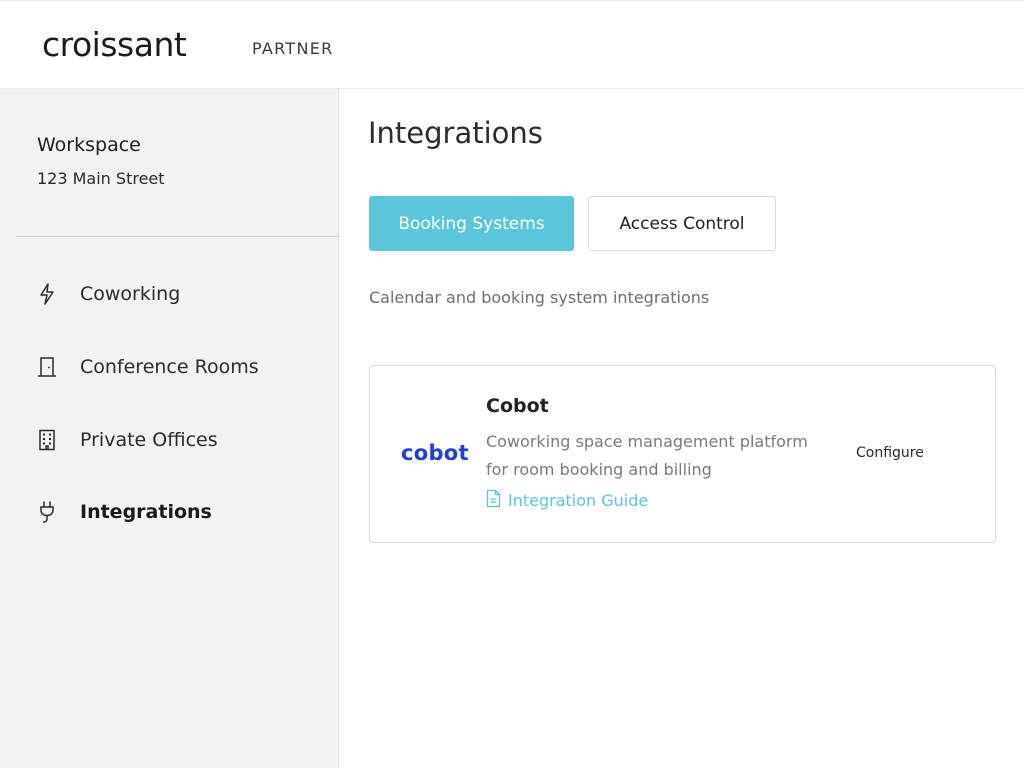  What do you see at coordinates (130, 294) in the screenshot?
I see `sidebar-item-label: Coworking` at bounding box center [130, 294].